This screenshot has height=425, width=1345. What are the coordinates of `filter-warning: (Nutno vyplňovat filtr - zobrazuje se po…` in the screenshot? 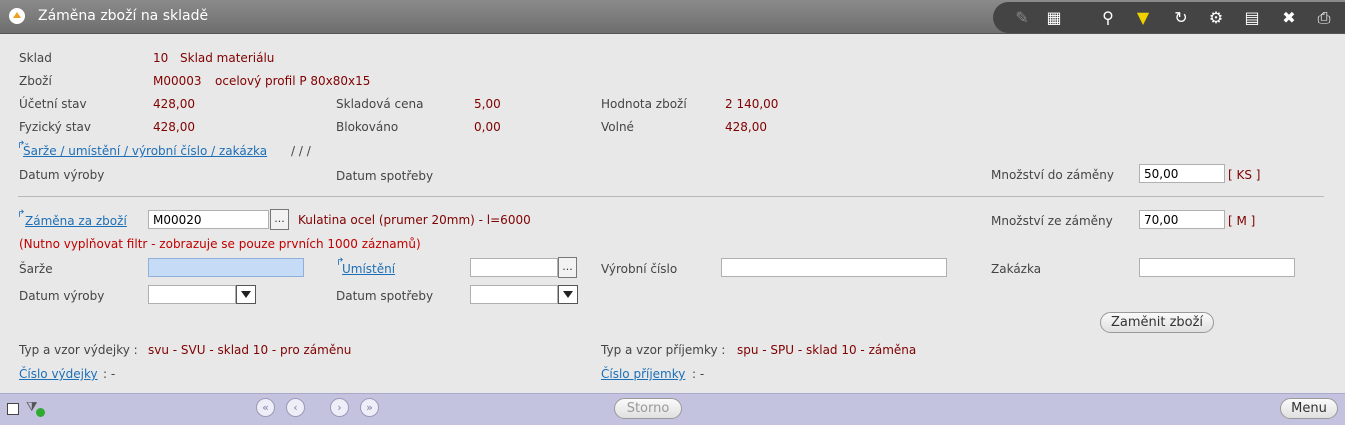 It's located at (220, 244).